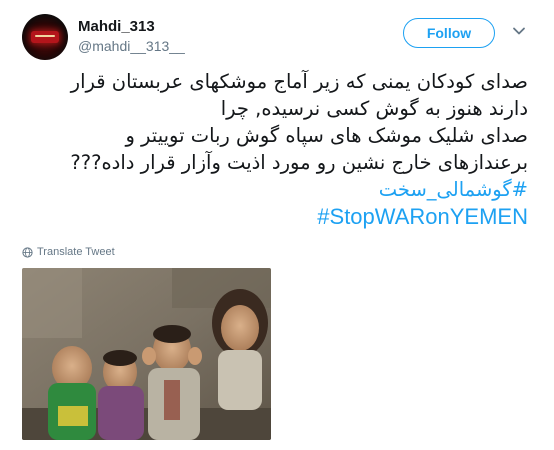 The image size is (554, 450). Describe the element at coordinates (374, 108) in the screenshot. I see `tweet-line: دارند هنوز به گوش کسی نرسیده, چرا` at that location.